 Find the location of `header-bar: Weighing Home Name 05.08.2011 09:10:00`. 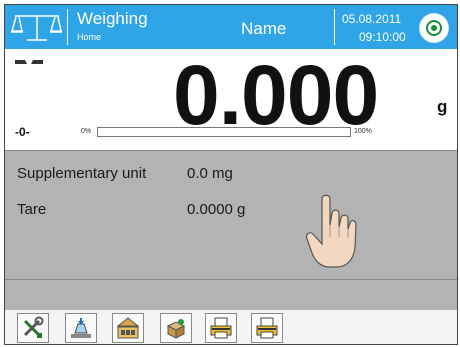

header-bar: Weighing Home Name 05.08.2011 09:10:00 is located at coordinates (231, 27).